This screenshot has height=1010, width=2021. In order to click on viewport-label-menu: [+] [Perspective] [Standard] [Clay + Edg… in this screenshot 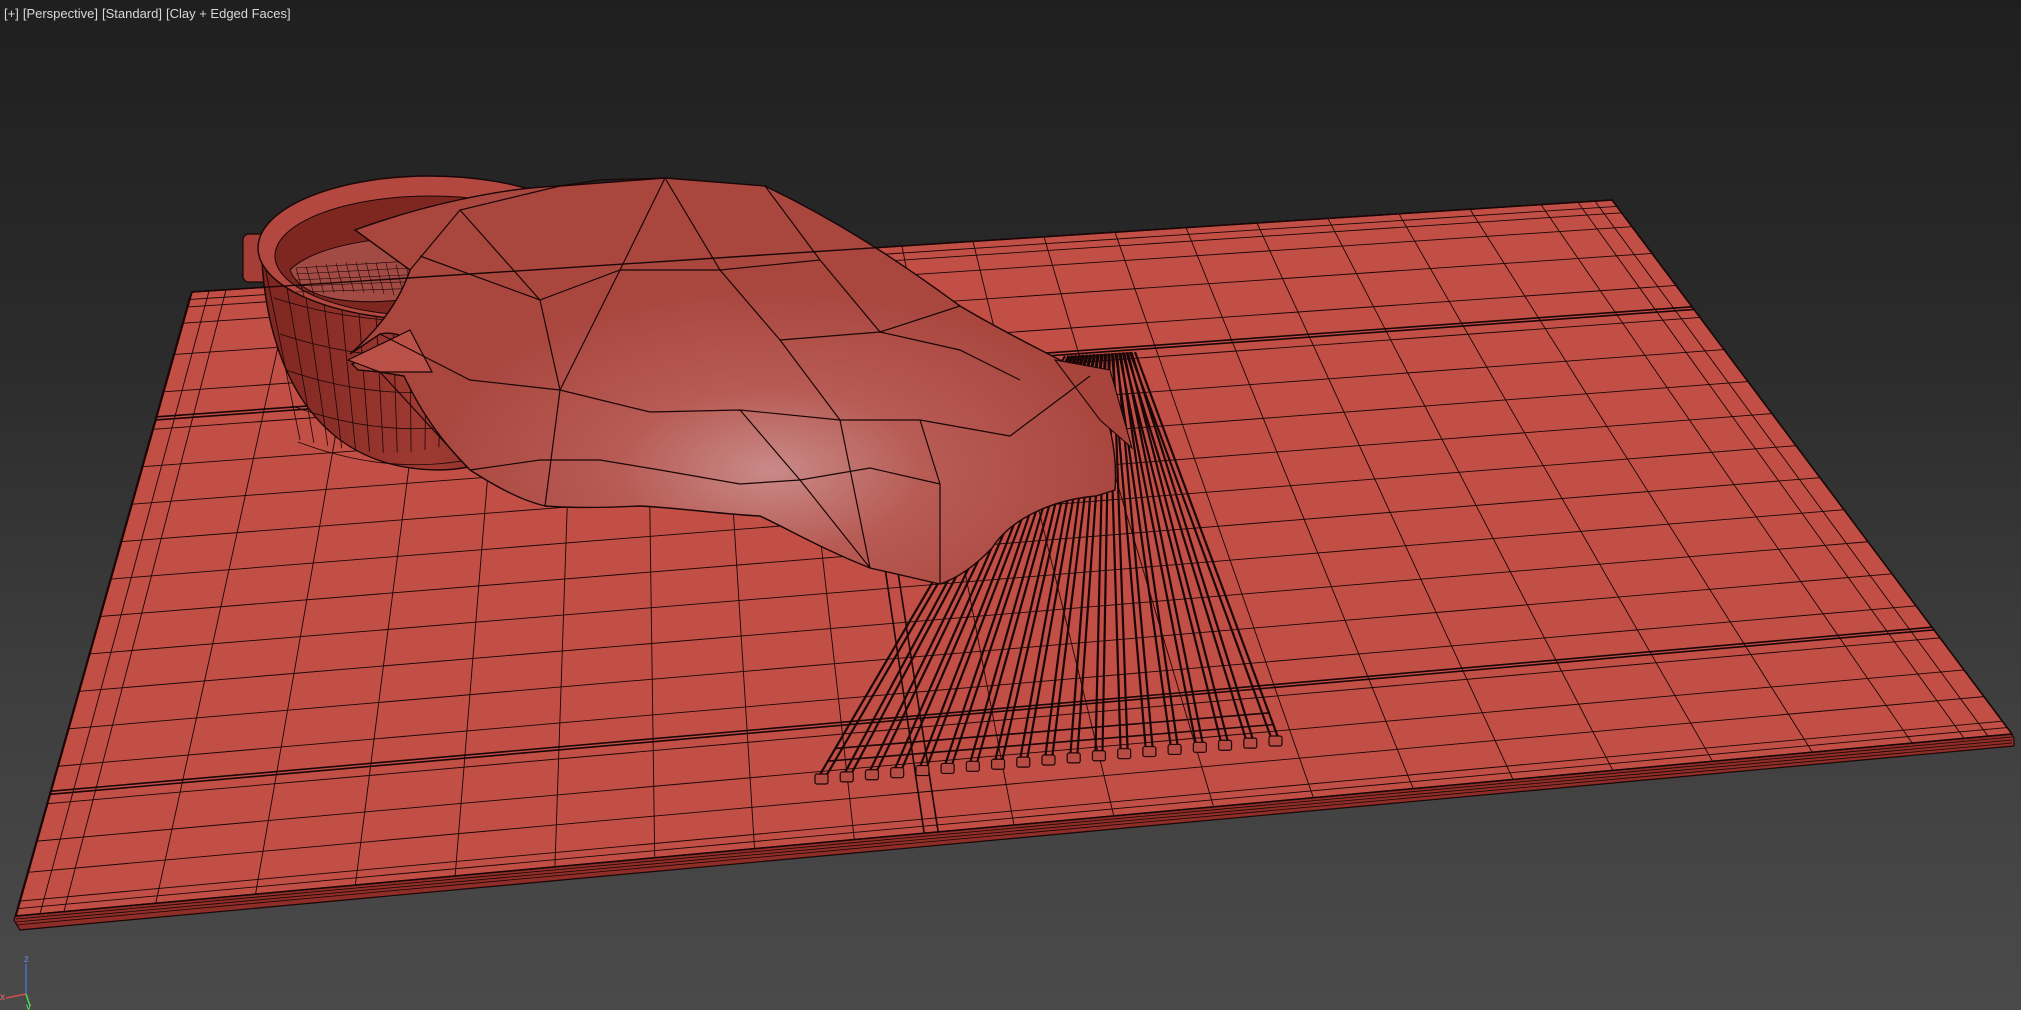, I will do `click(147, 13)`.